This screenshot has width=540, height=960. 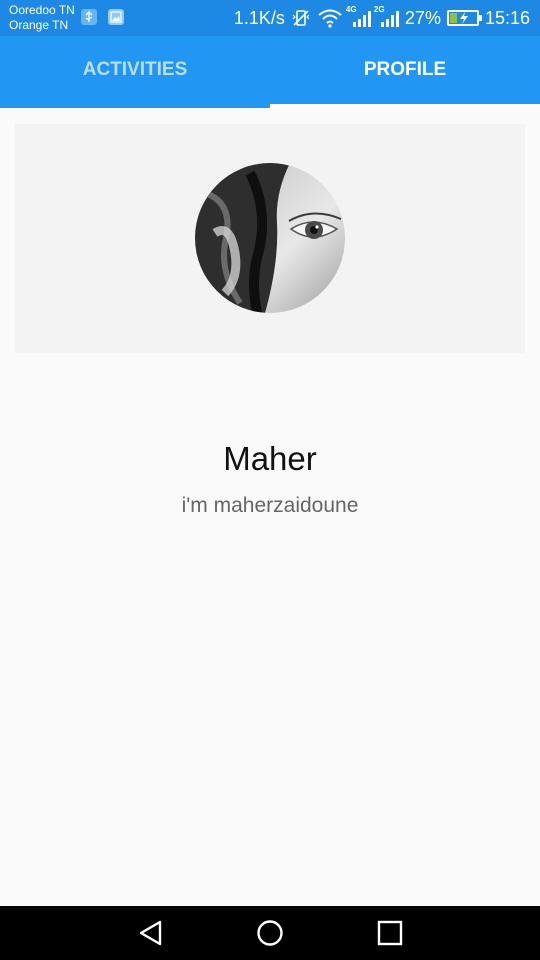 I want to click on sim1-signal-icon: 4G, so click(x=358, y=16).